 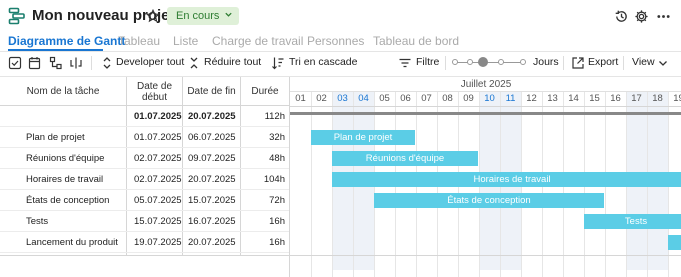 What do you see at coordinates (323, 62) in the screenshot?
I see `cascade-sort-button: Tri en cascade` at bounding box center [323, 62].